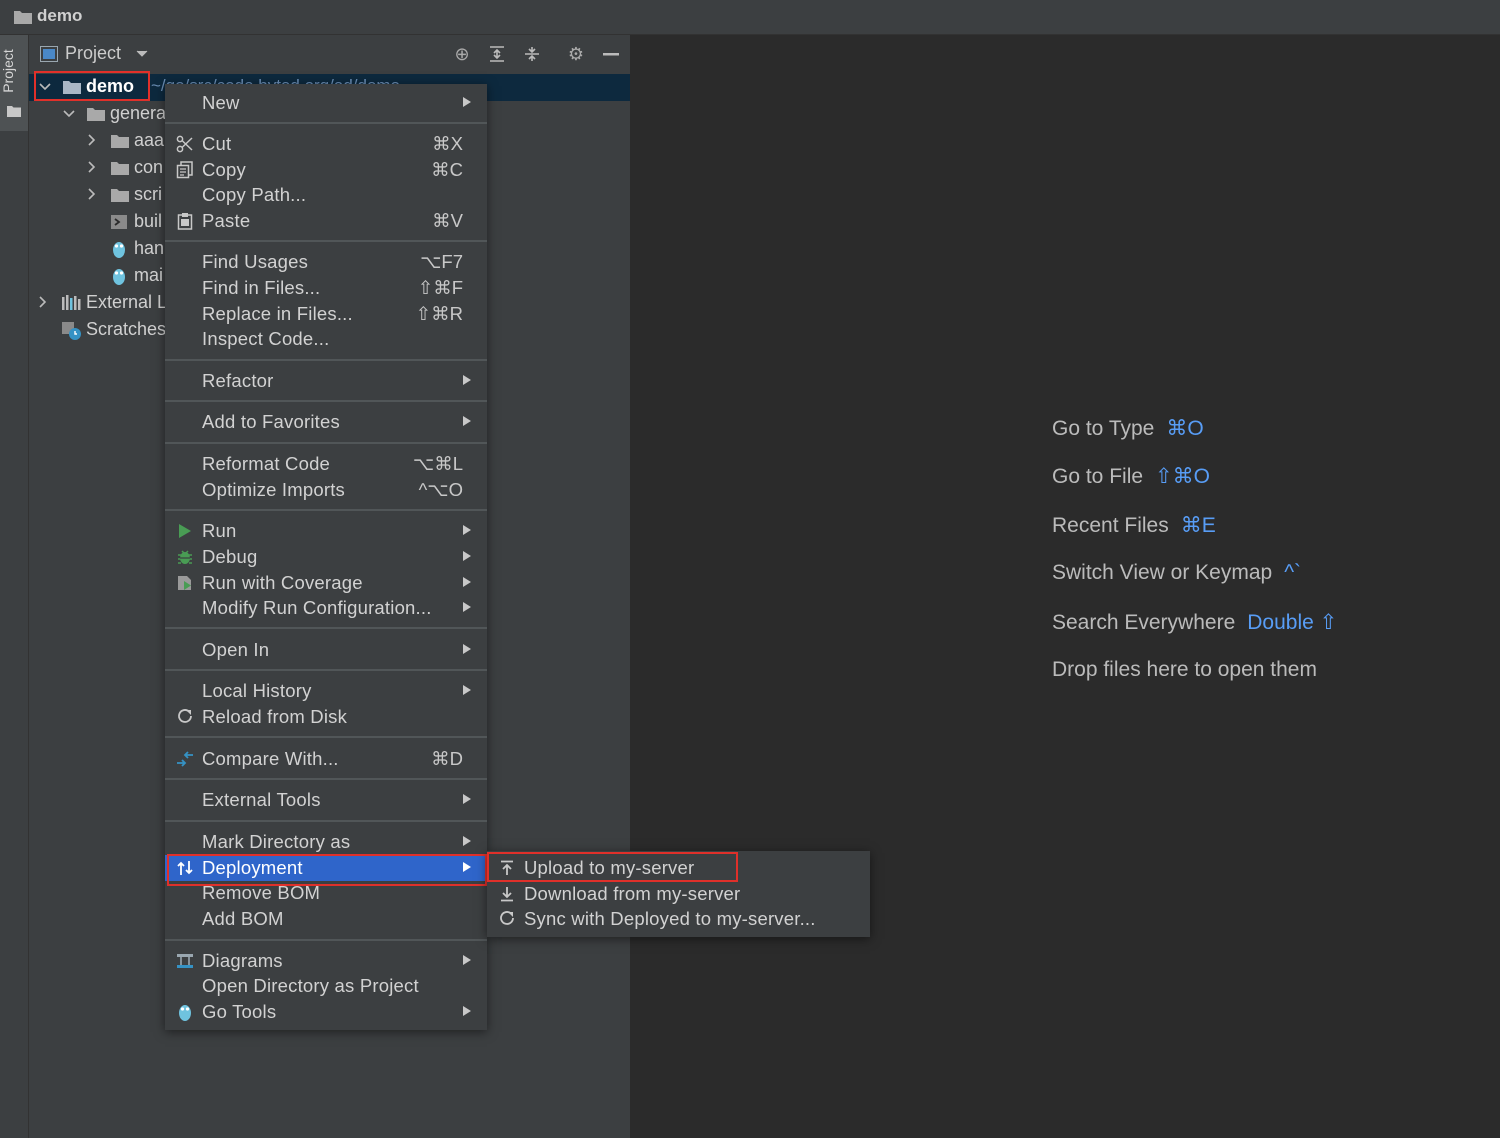 This screenshot has width=1500, height=1138. What do you see at coordinates (1128, 428) in the screenshot?
I see `hint-go-to-type: Go to Type ⌘O` at bounding box center [1128, 428].